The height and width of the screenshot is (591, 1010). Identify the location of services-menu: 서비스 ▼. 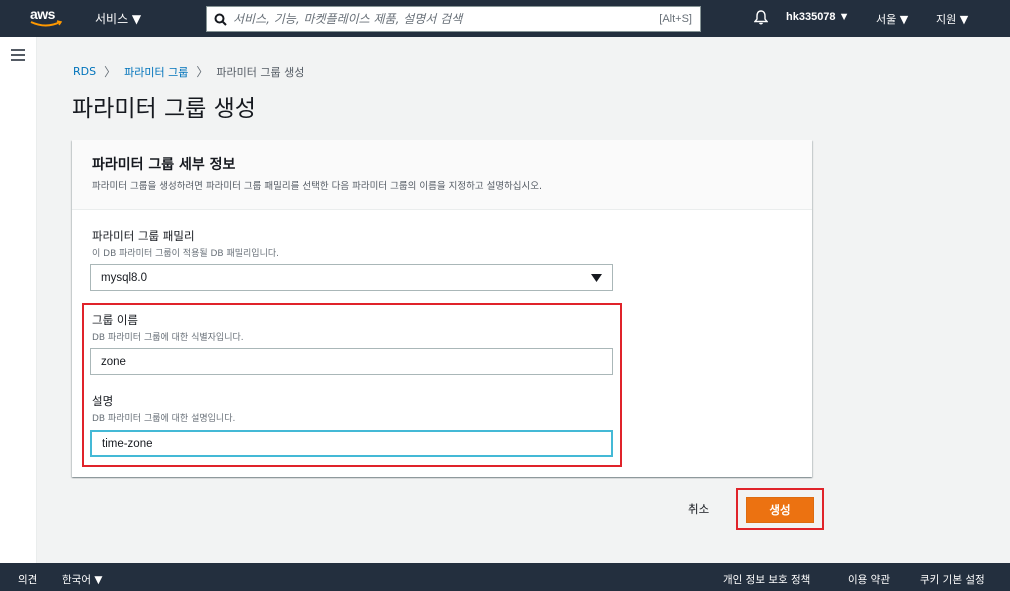
(118, 18).